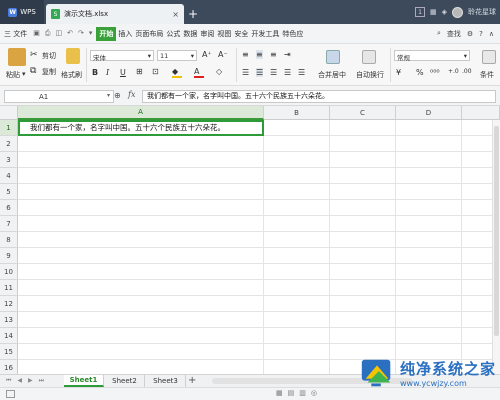 The height and width of the screenshot is (400, 500). What do you see at coordinates (333, 57) in the screenshot?
I see `merge-center-icon` at bounding box center [333, 57].